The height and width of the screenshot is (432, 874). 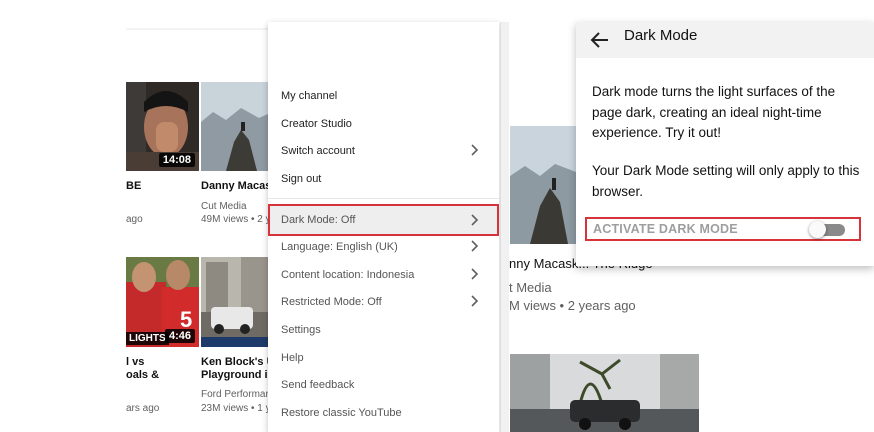 I want to click on menu-item-label: Restore classic YouTube, so click(x=341, y=413).